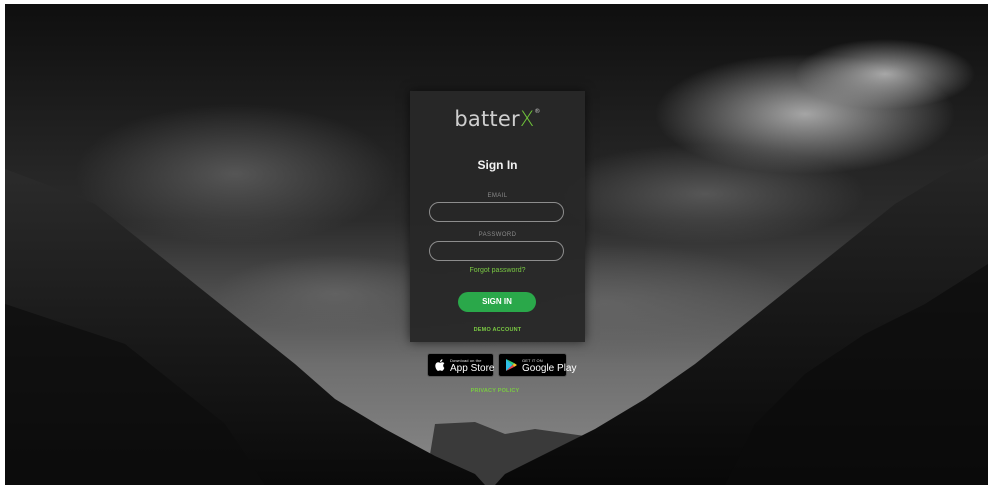  What do you see at coordinates (497, 270) in the screenshot?
I see `forgot-password-link: Forgot password?` at bounding box center [497, 270].